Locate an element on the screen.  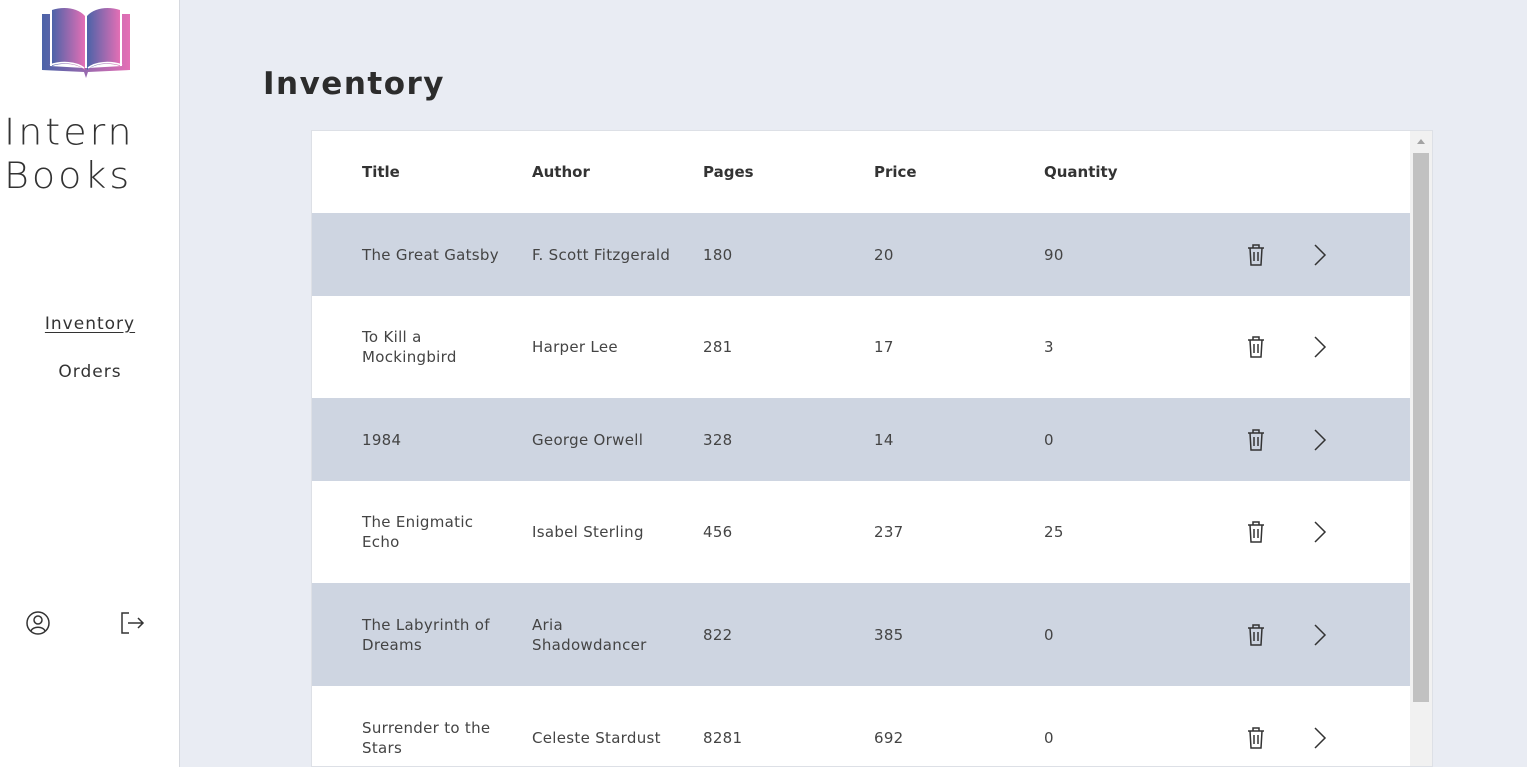
page-title: Inventory is located at coordinates (354, 84).